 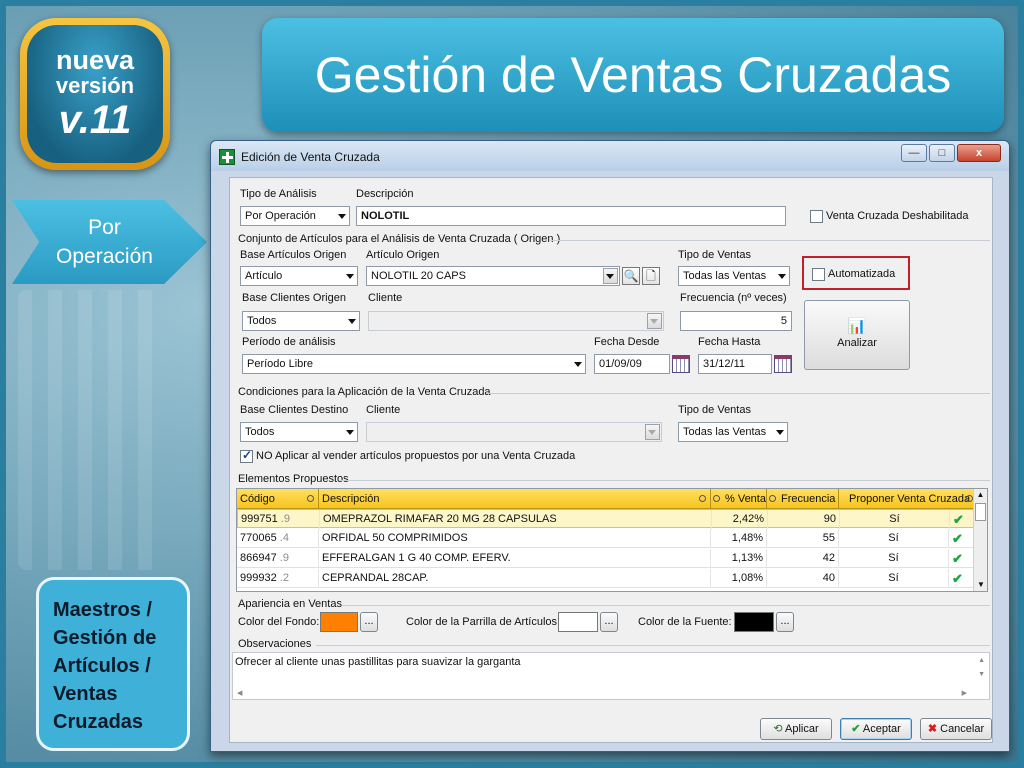 I want to click on scroll-right-icon: ▶, so click(x=964, y=693).